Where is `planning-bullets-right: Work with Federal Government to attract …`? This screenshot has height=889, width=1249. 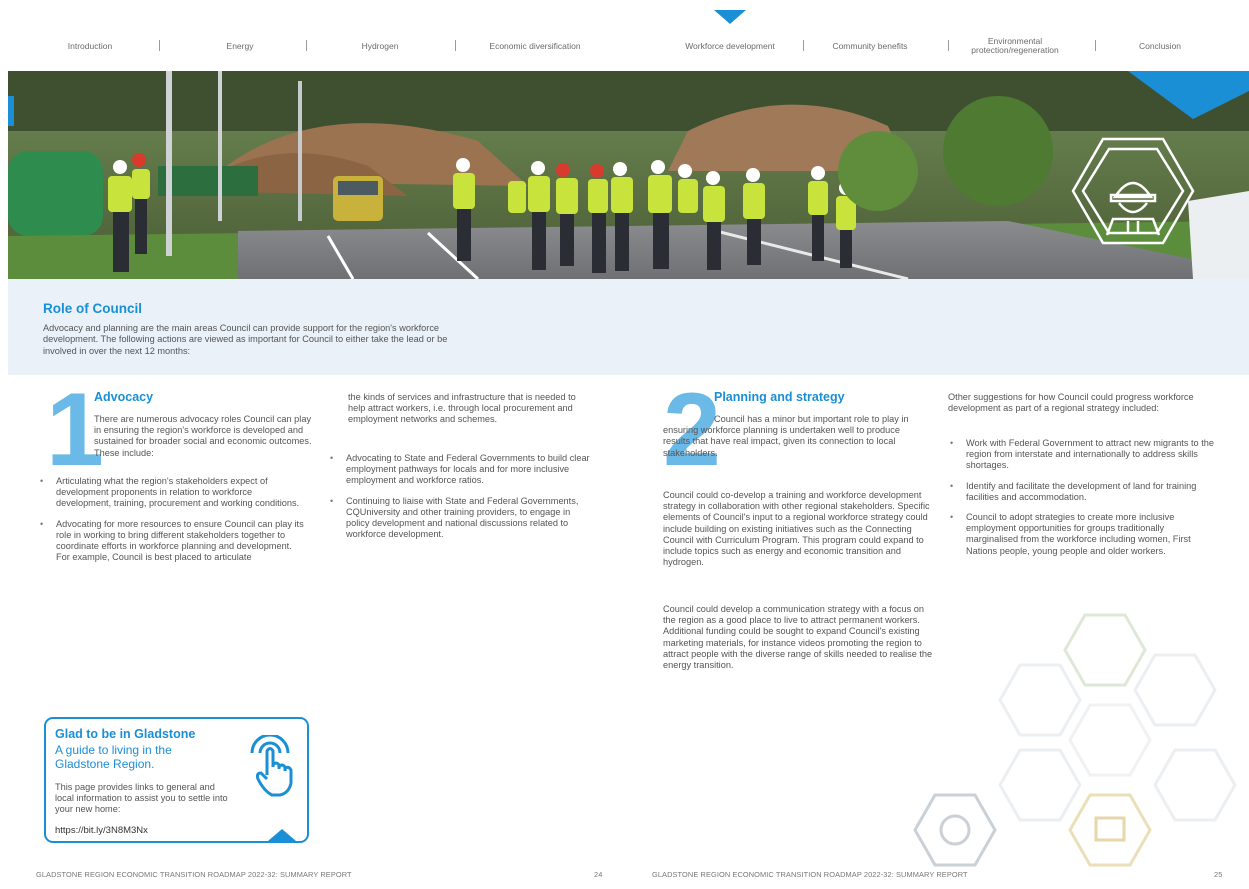 planning-bullets-right: Work with Federal Government to attract … is located at coordinates (1083, 502).